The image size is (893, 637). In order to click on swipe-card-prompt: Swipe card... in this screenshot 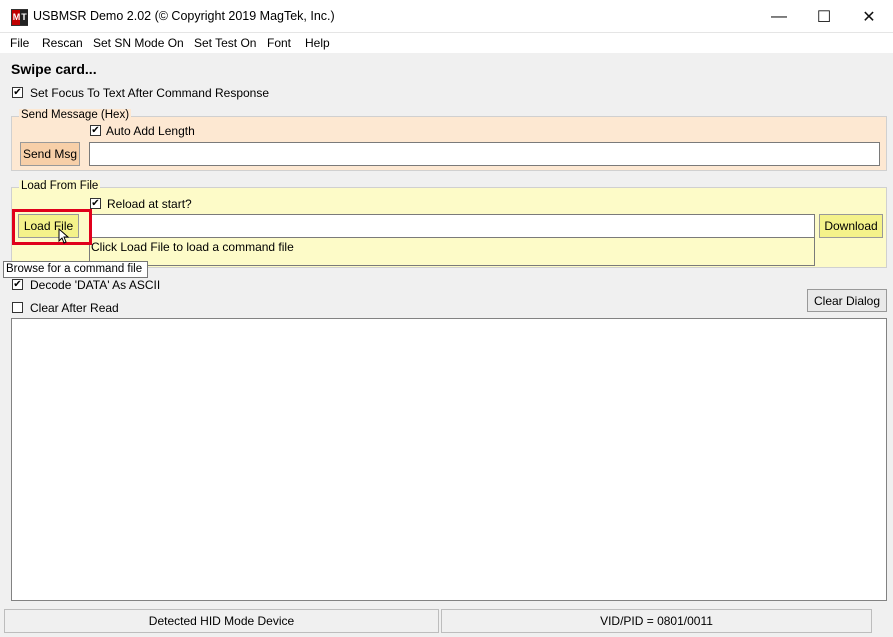, I will do `click(54, 69)`.